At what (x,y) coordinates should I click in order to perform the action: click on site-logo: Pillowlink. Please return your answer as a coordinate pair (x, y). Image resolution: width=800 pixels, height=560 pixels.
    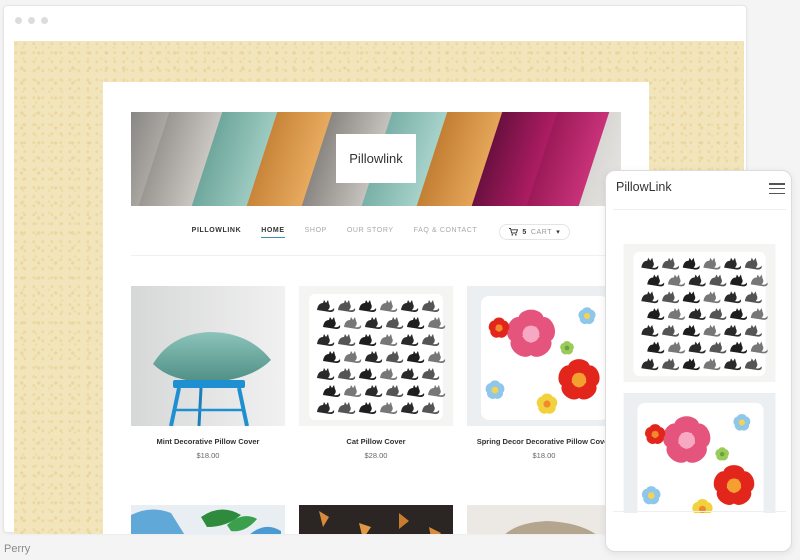
    Looking at the image, I should click on (376, 158).